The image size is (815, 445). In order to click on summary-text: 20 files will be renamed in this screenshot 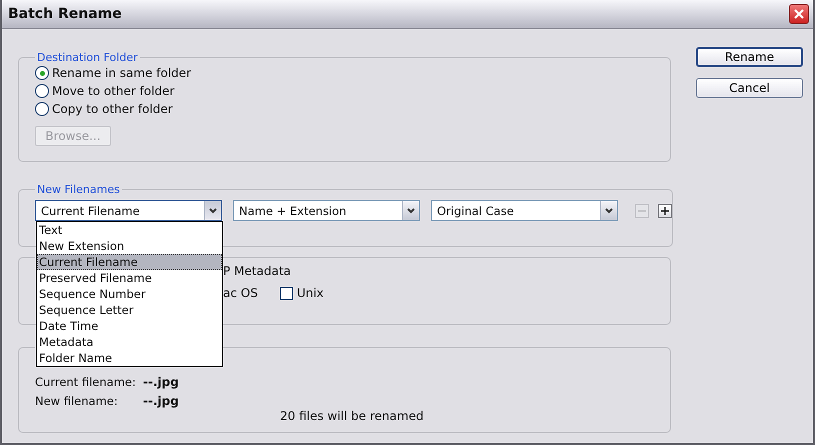, I will do `click(352, 416)`.